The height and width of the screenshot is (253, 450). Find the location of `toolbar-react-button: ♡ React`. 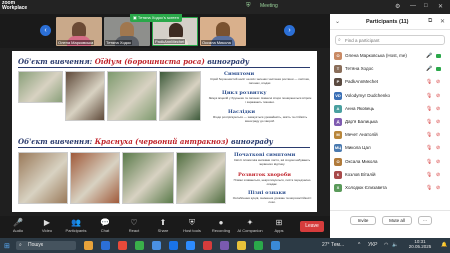

toolbar-react-button: ♡ React is located at coordinates (134, 227).